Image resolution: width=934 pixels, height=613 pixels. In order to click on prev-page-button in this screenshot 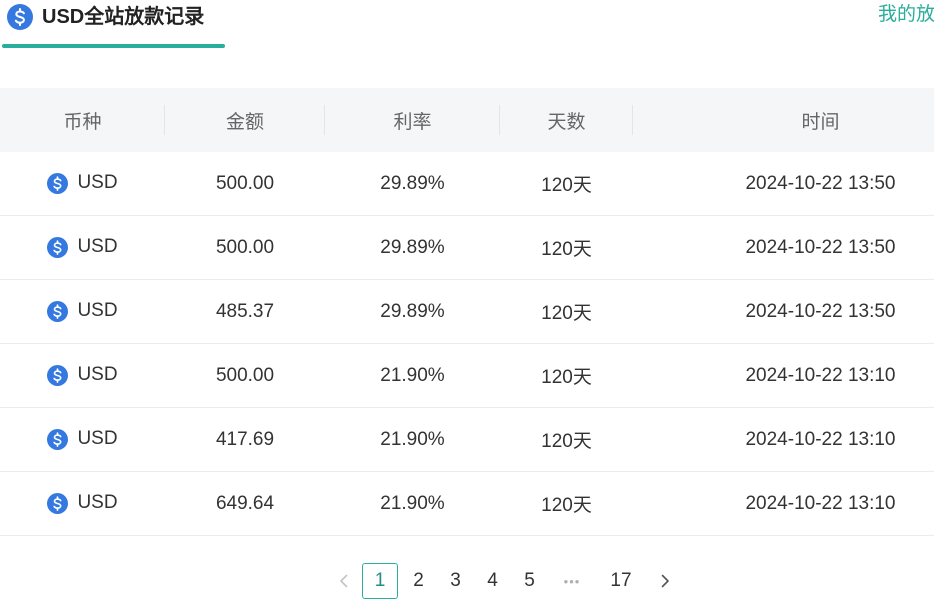, I will do `click(343, 581)`.